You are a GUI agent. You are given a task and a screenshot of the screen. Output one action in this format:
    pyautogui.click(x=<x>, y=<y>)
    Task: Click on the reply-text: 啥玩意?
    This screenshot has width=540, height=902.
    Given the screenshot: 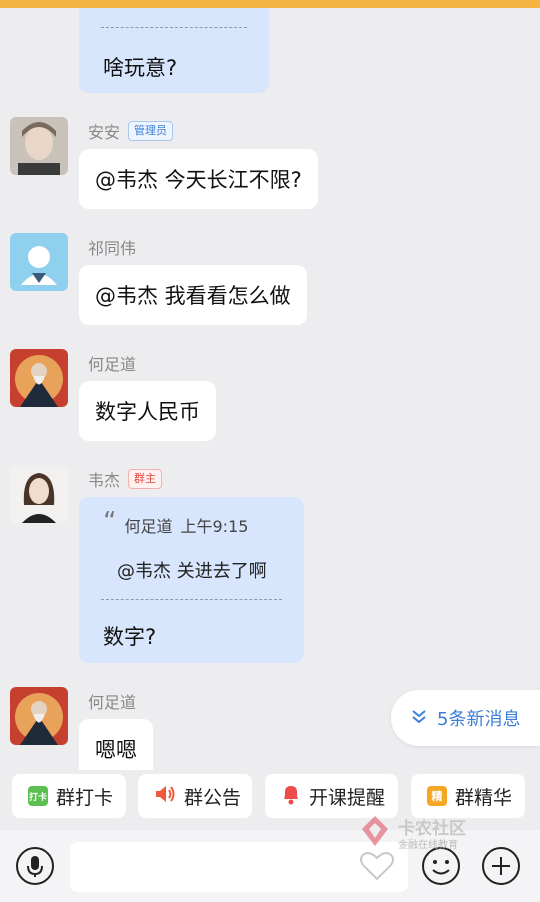 What is the action you would take?
    pyautogui.click(x=140, y=68)
    